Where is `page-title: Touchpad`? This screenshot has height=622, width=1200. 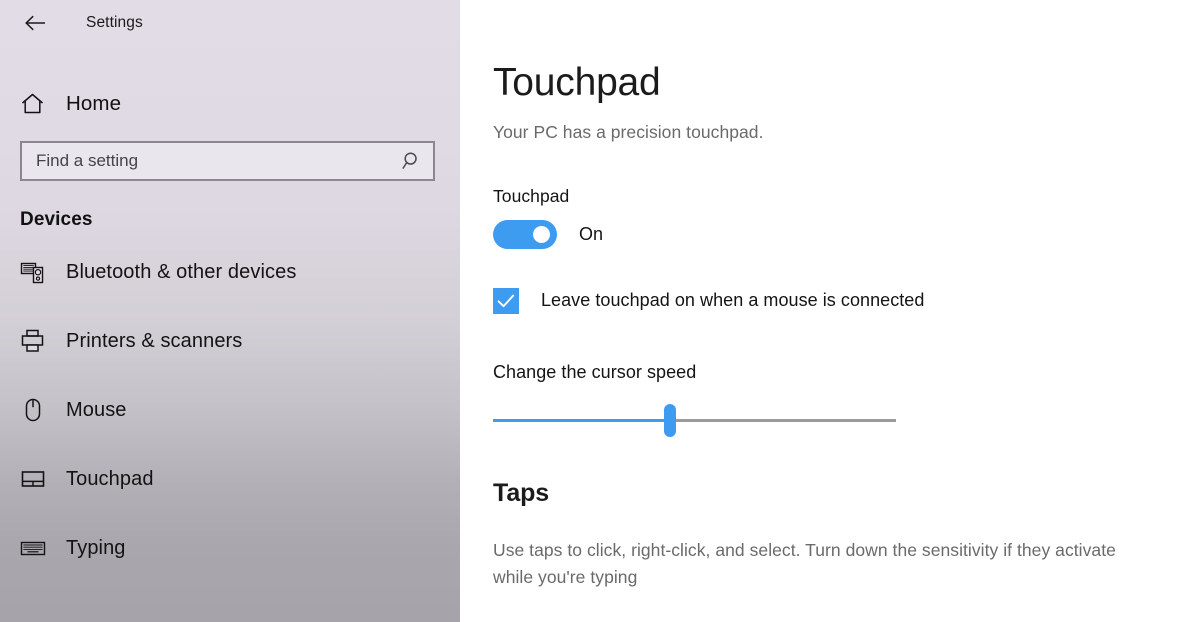 page-title: Touchpad is located at coordinates (577, 82).